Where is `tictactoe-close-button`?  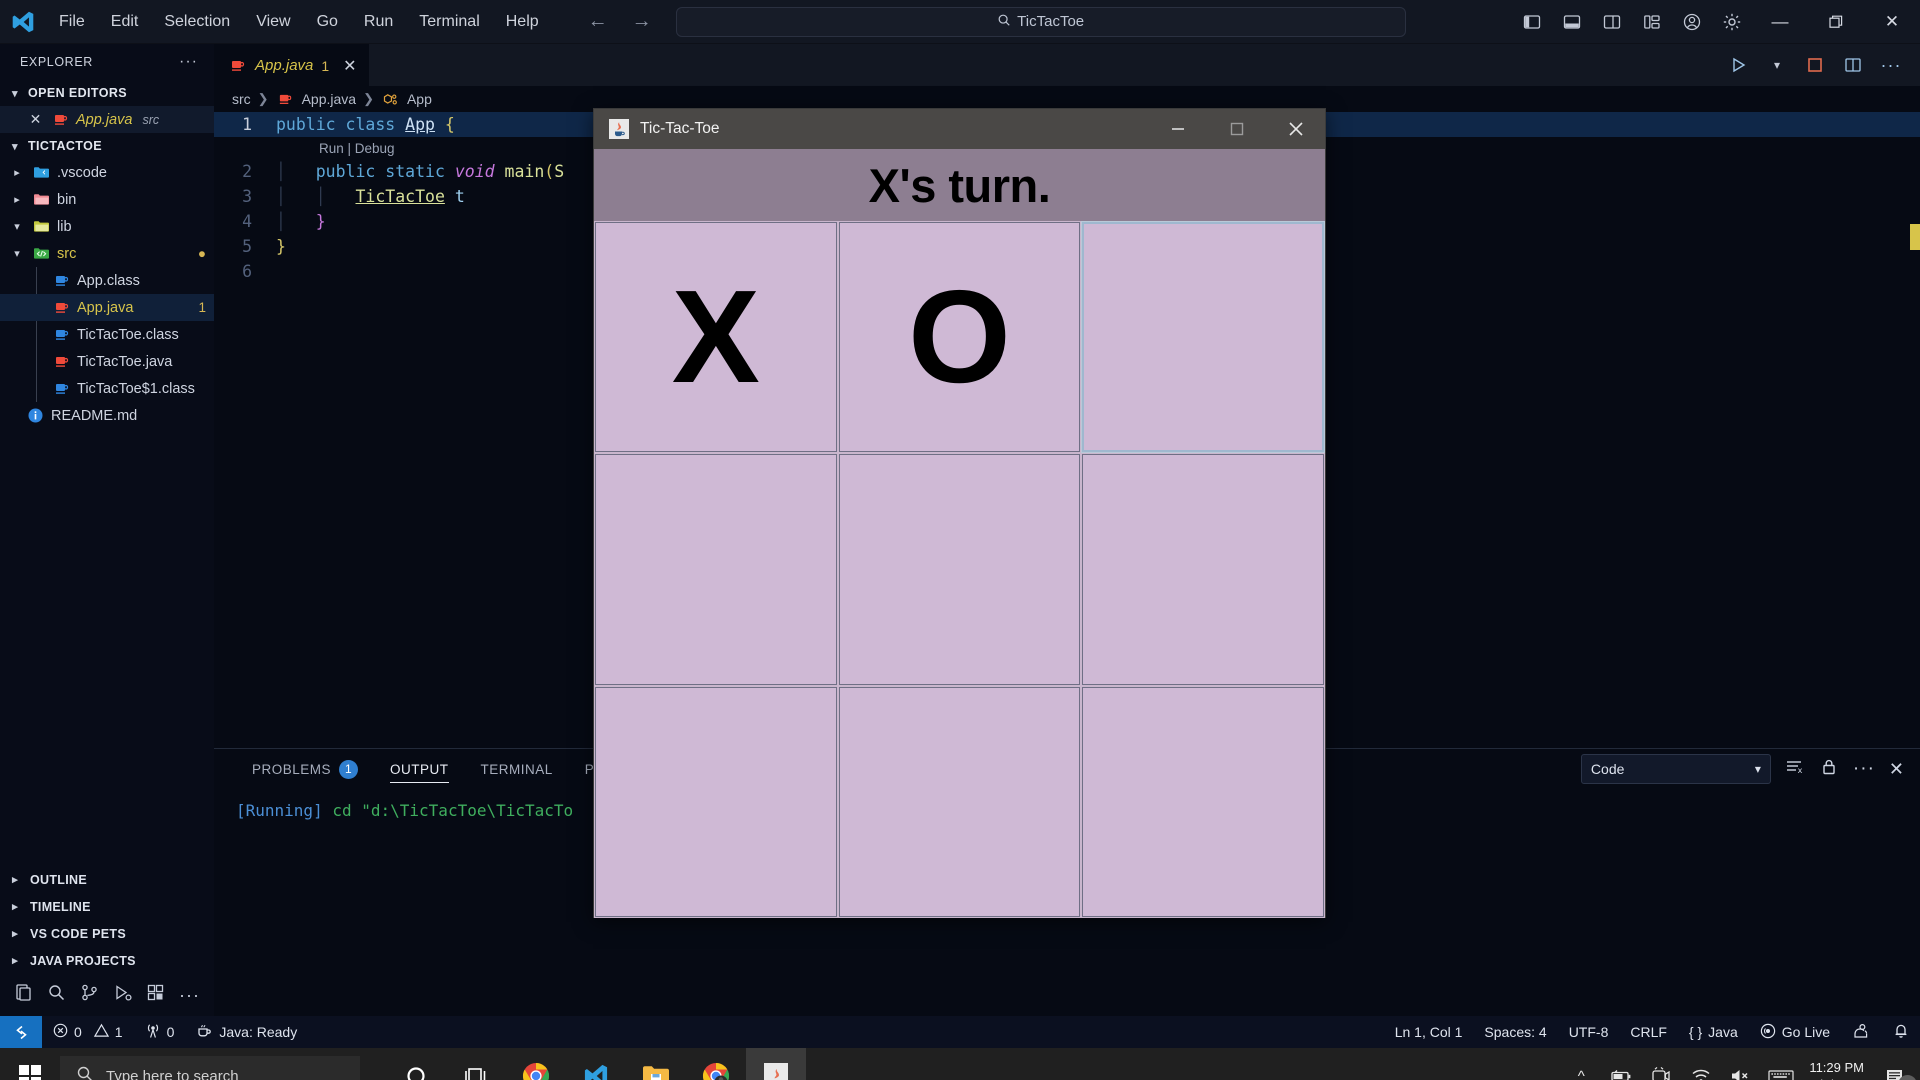
tictactoe-close-button is located at coordinates (1295, 129).